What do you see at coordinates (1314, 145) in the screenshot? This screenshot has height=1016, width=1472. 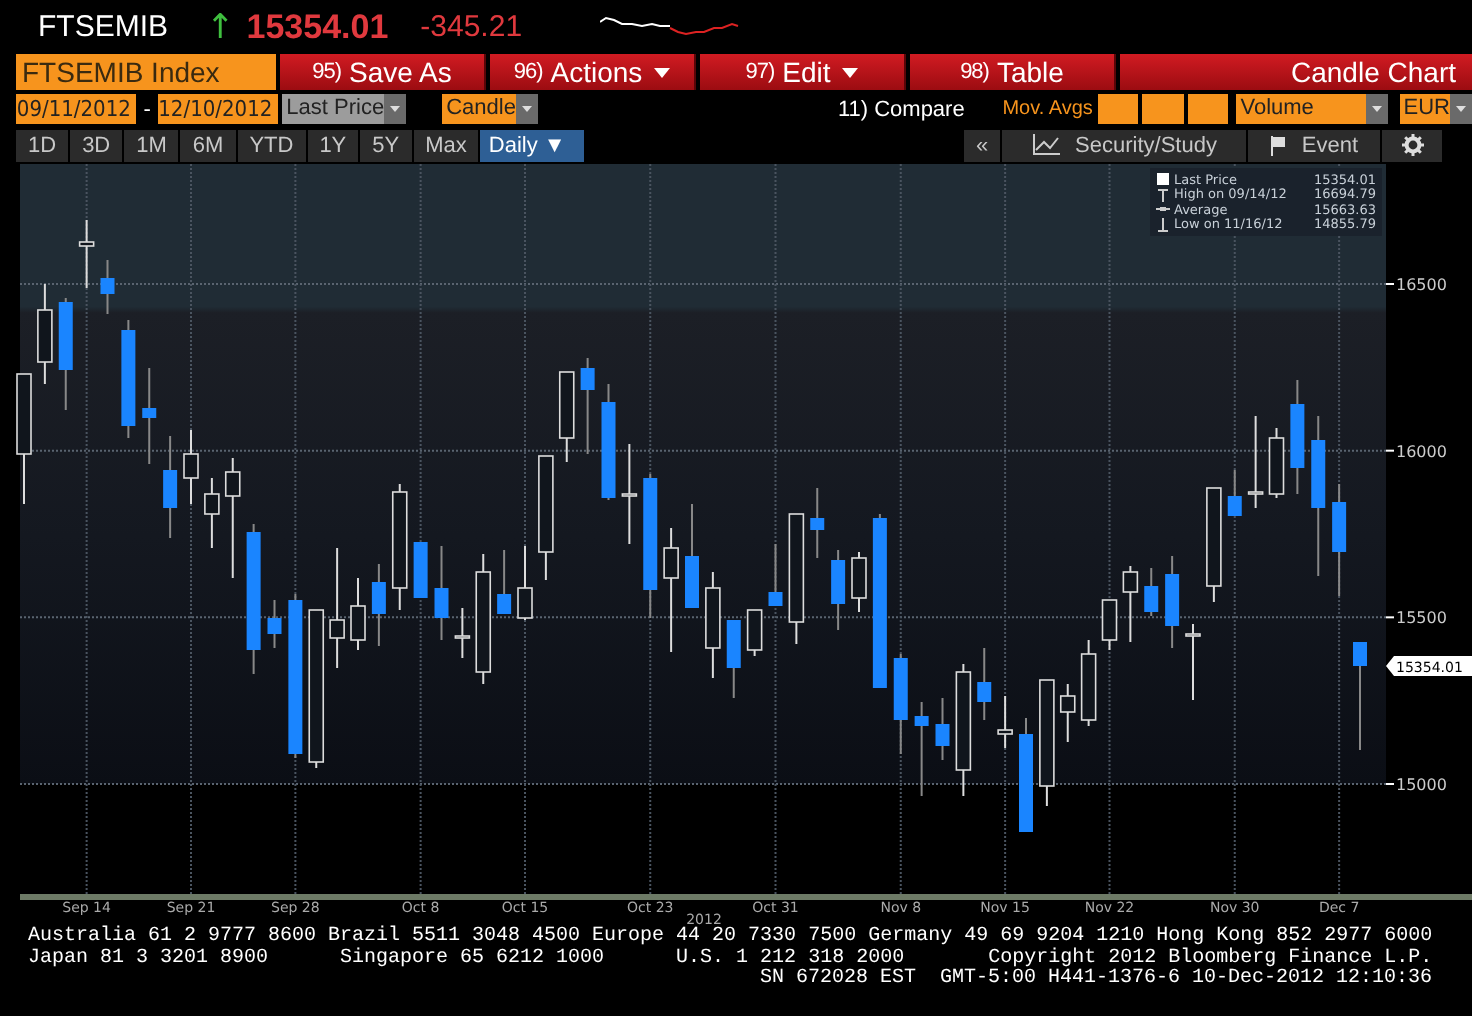 I see `event-button: Event` at bounding box center [1314, 145].